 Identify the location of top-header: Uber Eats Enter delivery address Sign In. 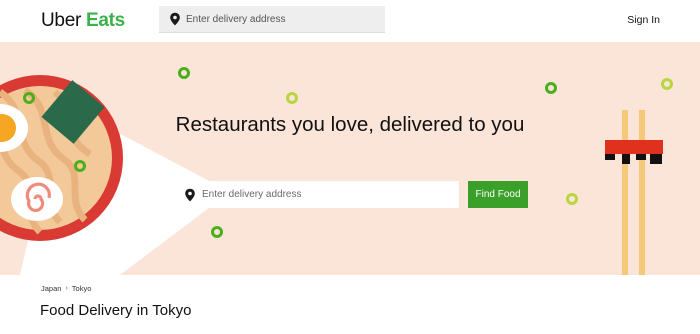
(350, 21).